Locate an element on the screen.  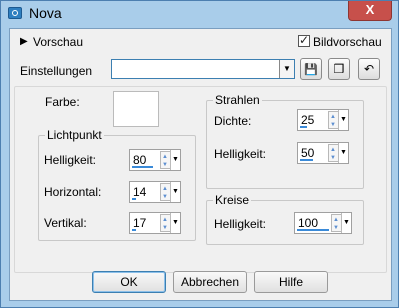
image-preview-checkbox is located at coordinates (304, 40).